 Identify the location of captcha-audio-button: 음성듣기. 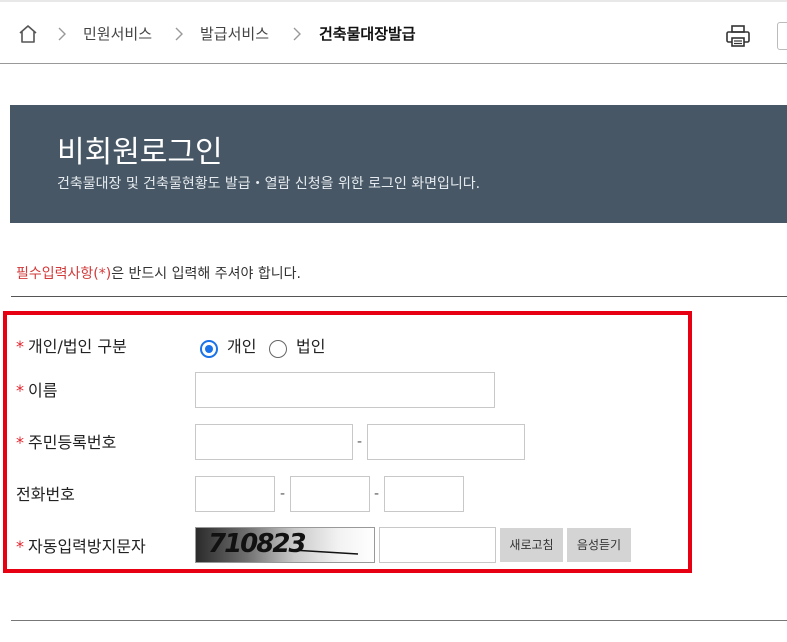
(599, 545).